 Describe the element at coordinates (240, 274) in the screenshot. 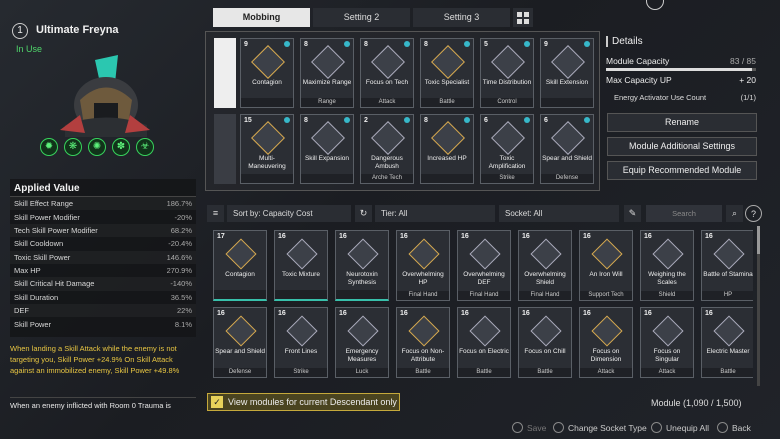

I see `module-name: Contagion` at that location.